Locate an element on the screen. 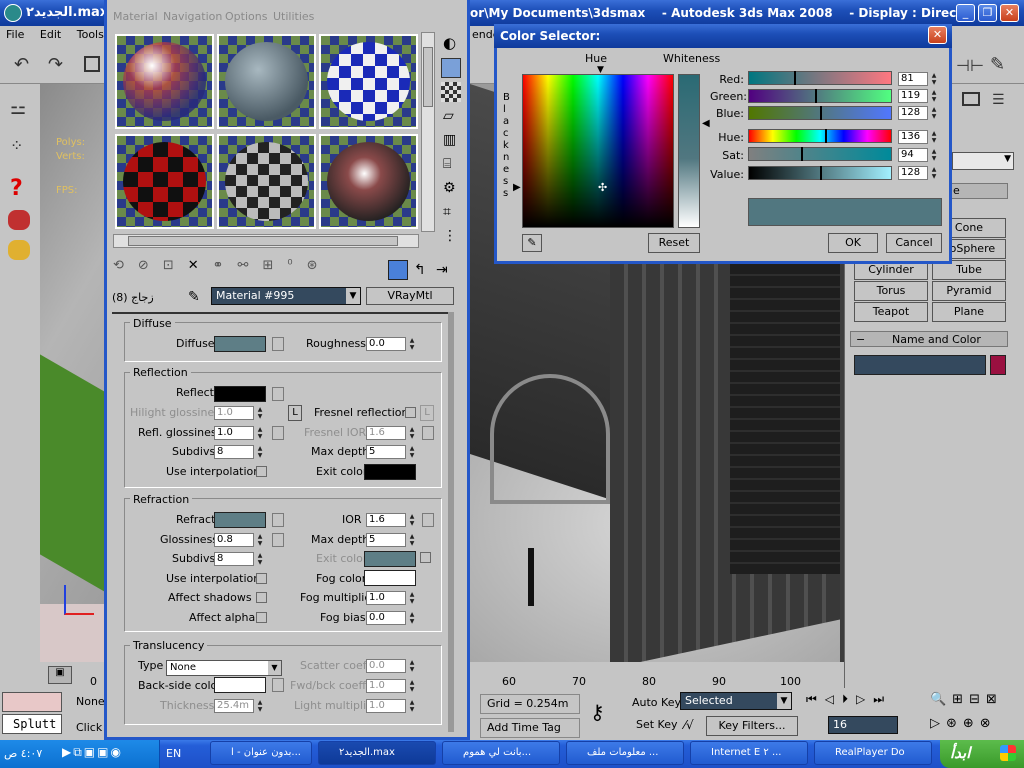 This screenshot has width=1024, height=768. viewport-left is located at coordinates (74, 373).